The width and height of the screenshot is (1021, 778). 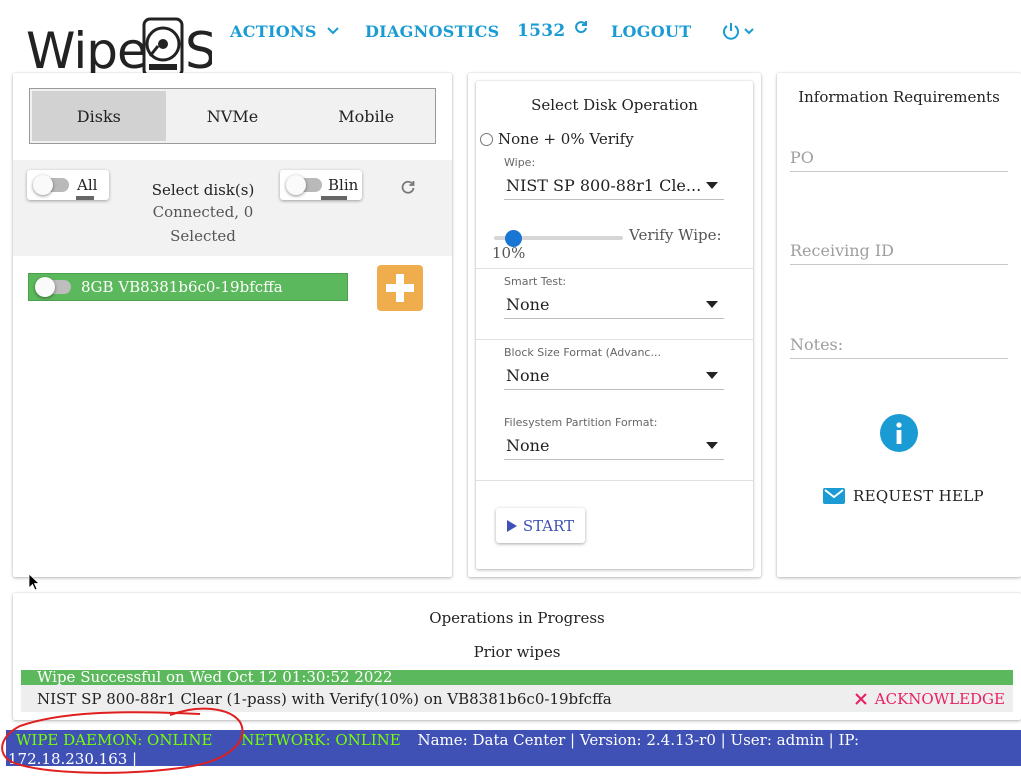 I want to click on disk-label: 8GB VB8381b6c0-19bfcffa, so click(x=182, y=287).